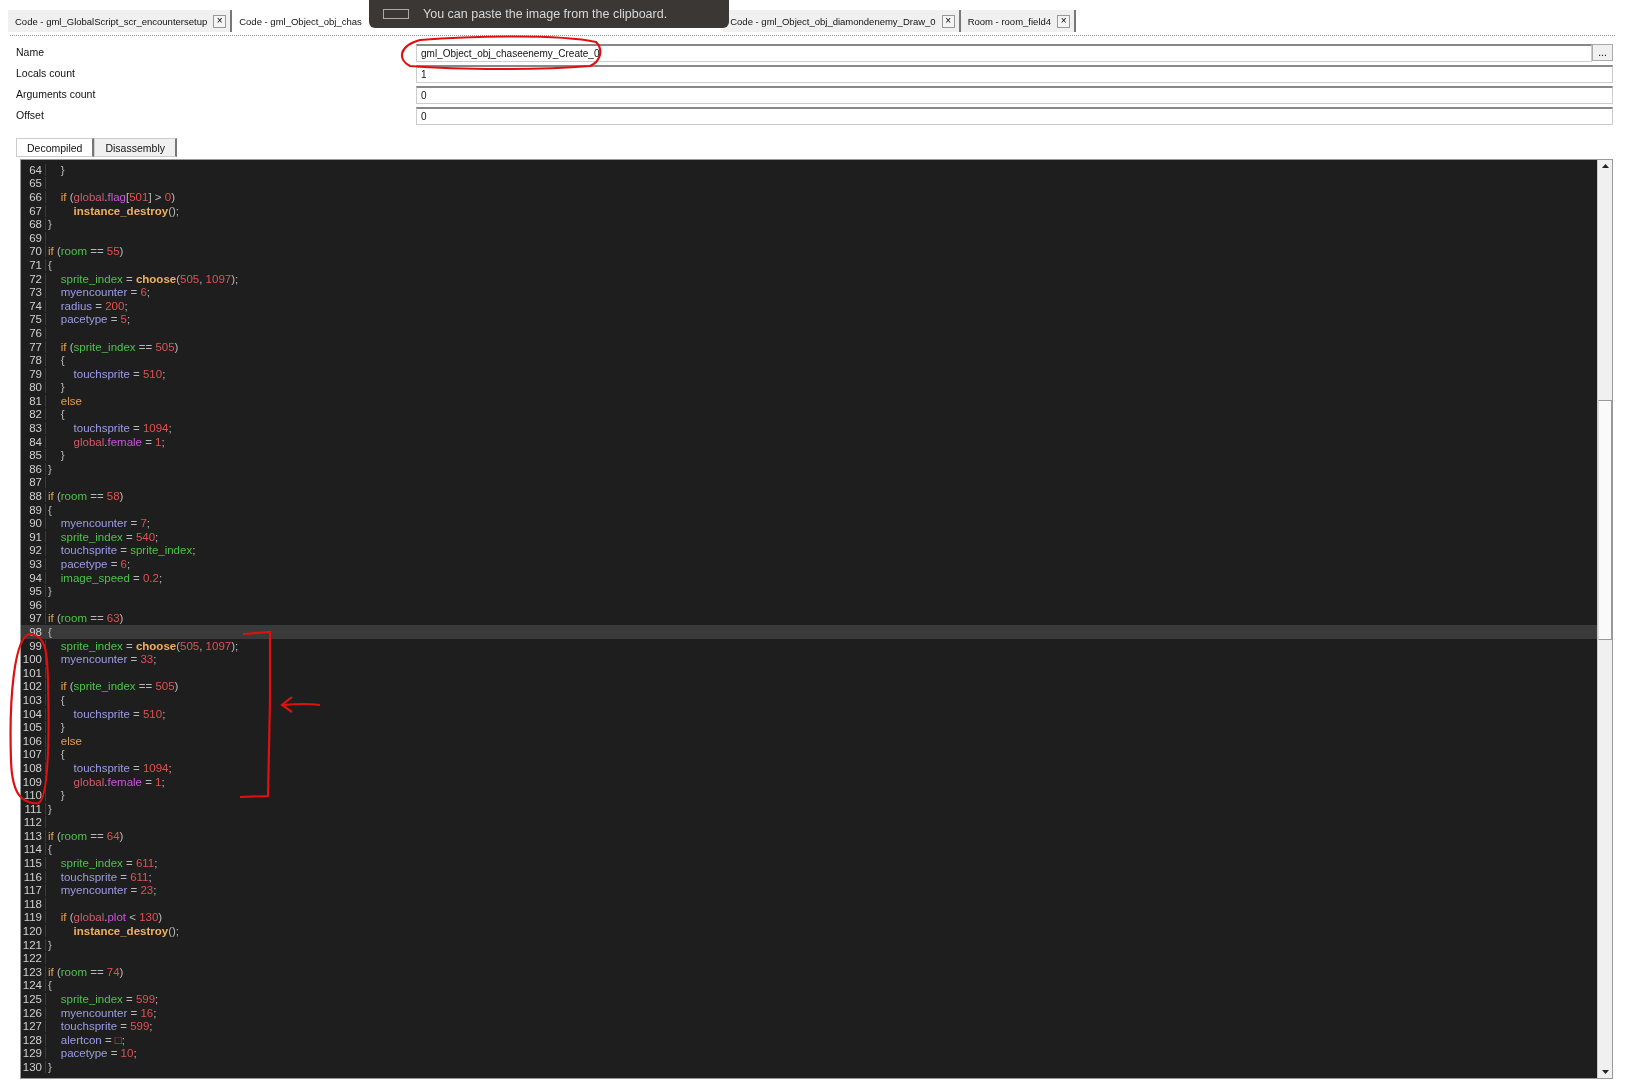 This screenshot has width=1625, height=1080. What do you see at coordinates (33, 251) in the screenshot?
I see `line-number: 70` at bounding box center [33, 251].